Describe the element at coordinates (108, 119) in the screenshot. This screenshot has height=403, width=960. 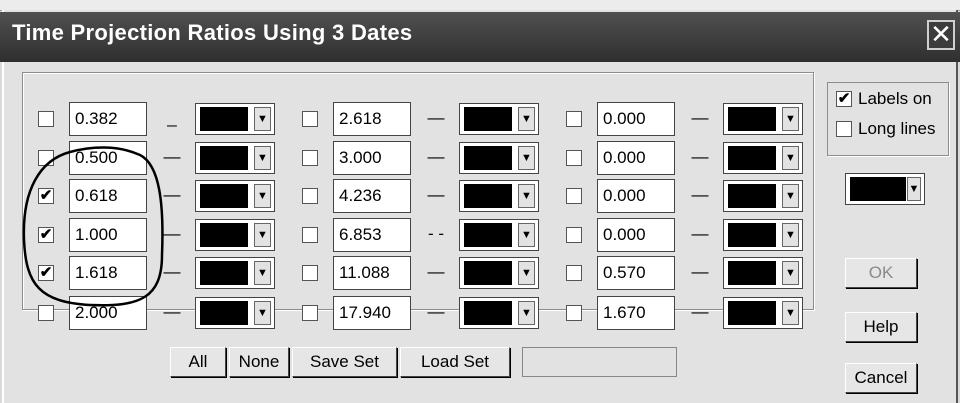
I see `ratio-value-input: 0.382` at that location.